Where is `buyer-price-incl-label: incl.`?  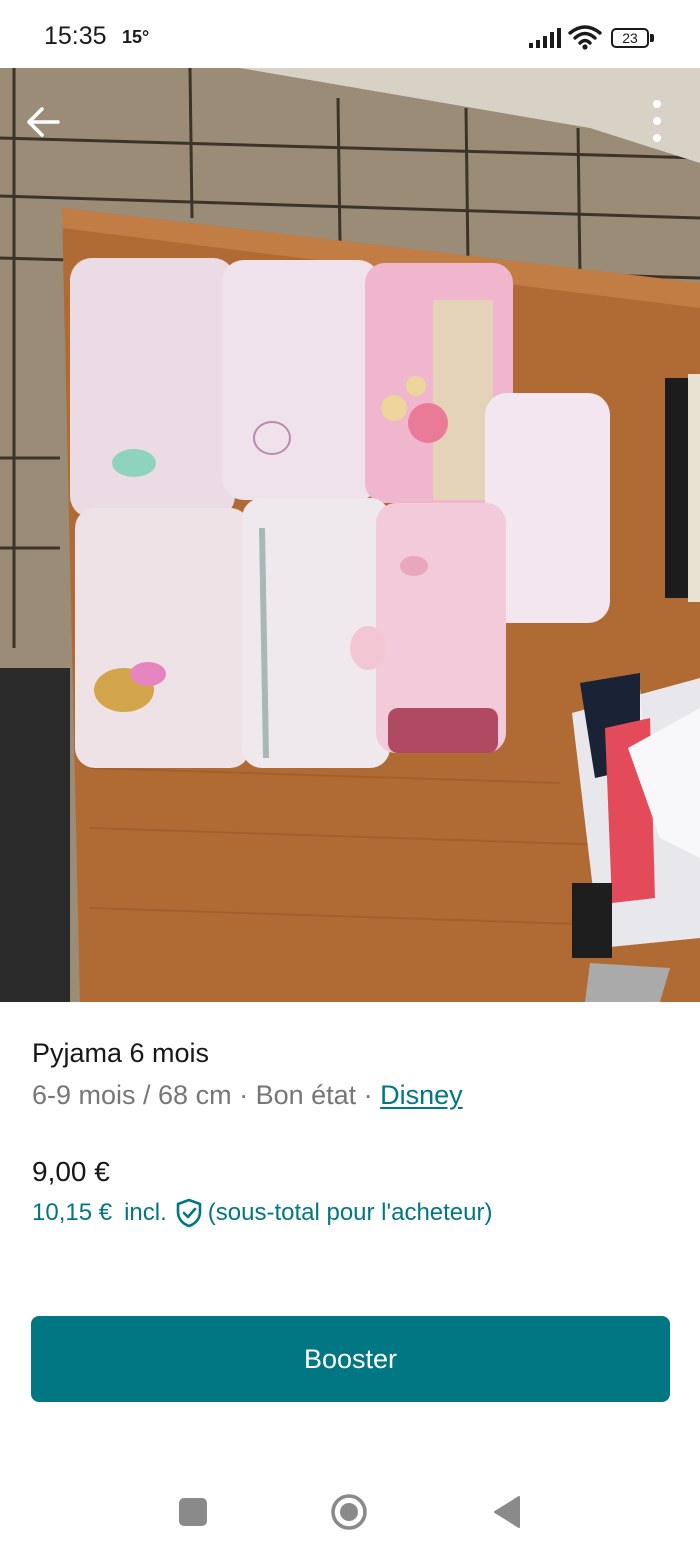 buyer-price-incl-label: incl. is located at coordinates (145, 1212).